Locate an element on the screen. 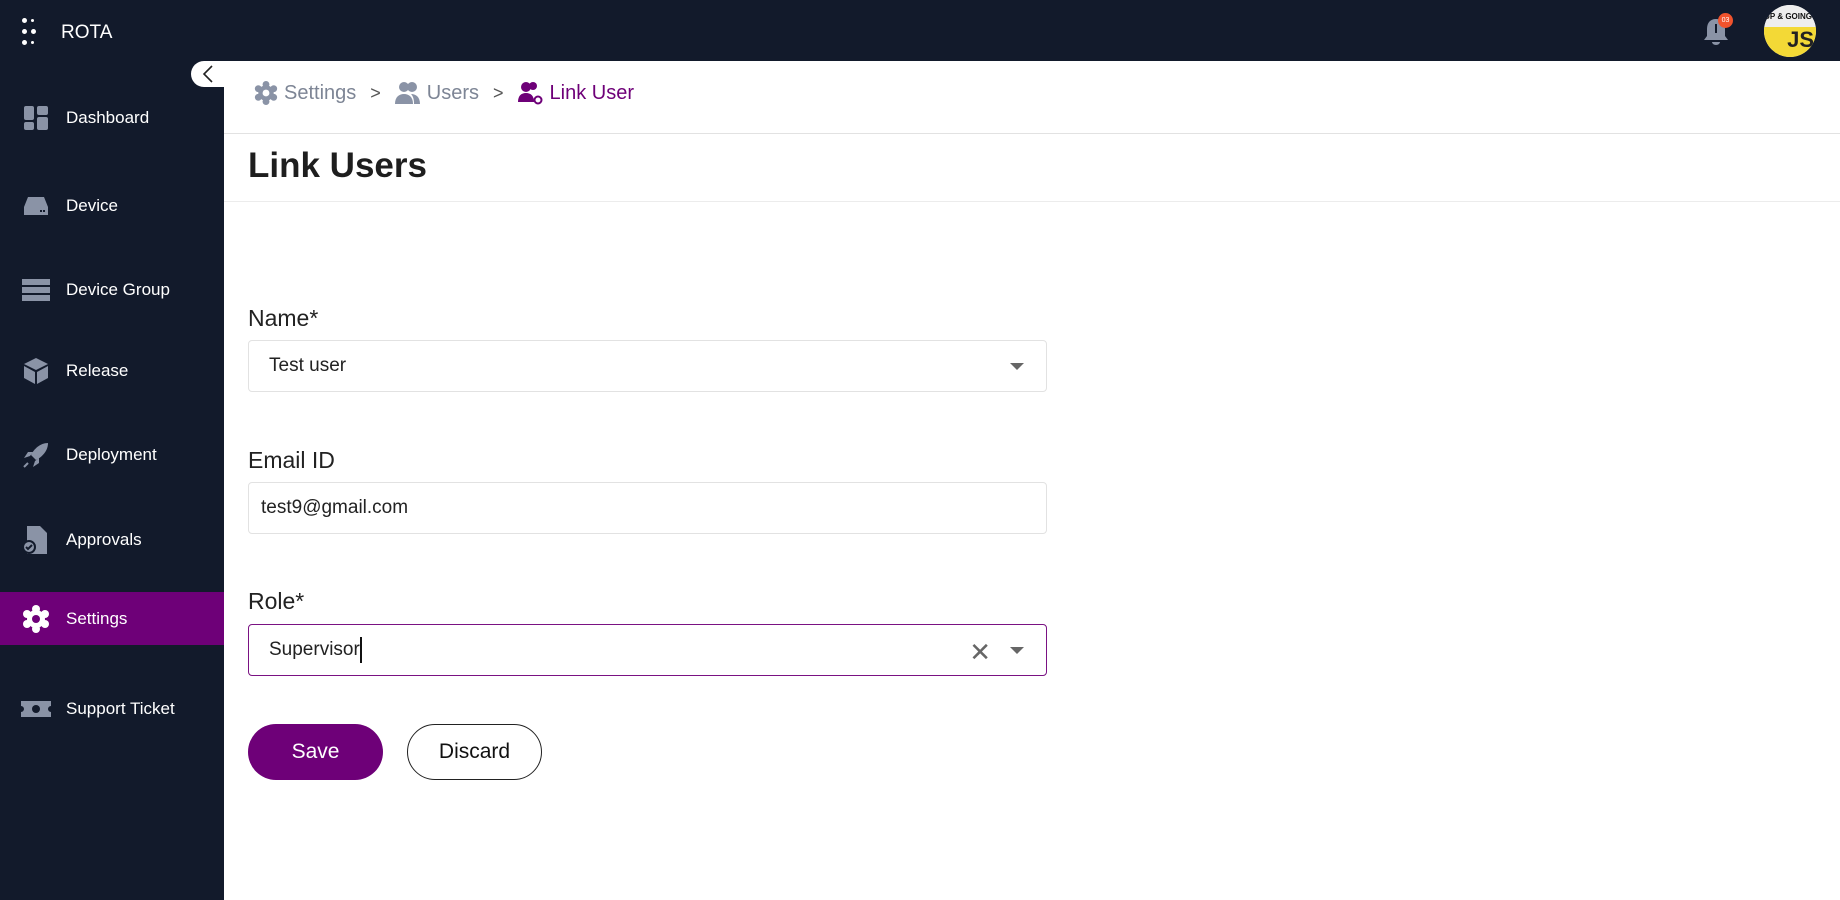 This screenshot has height=900, width=1840. role-value: Supervisor is located at coordinates (314, 649).